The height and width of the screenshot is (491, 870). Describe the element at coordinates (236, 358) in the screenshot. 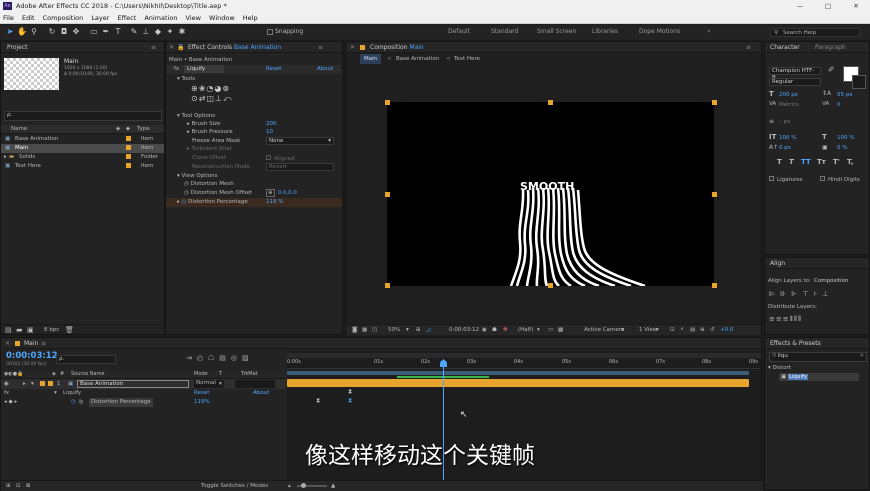

I see `motion-blur-icon: ◎` at that location.